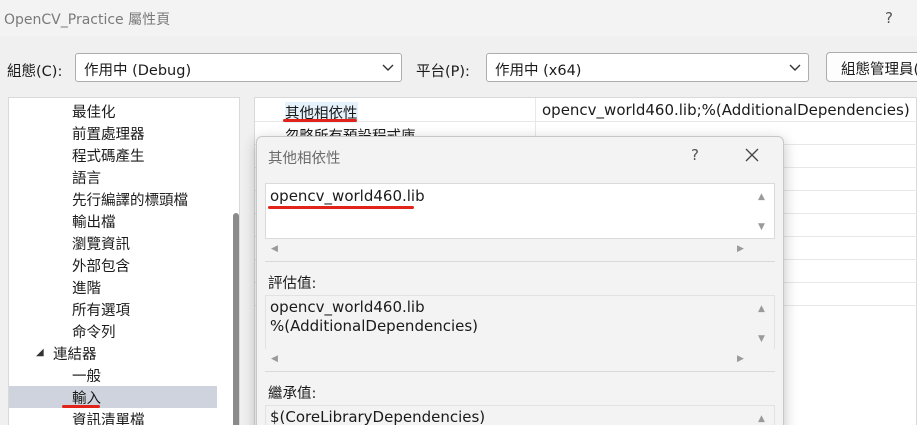  Describe the element at coordinates (108, 419) in the screenshot. I see `tree-item-label: 資訊清單檔` at that location.